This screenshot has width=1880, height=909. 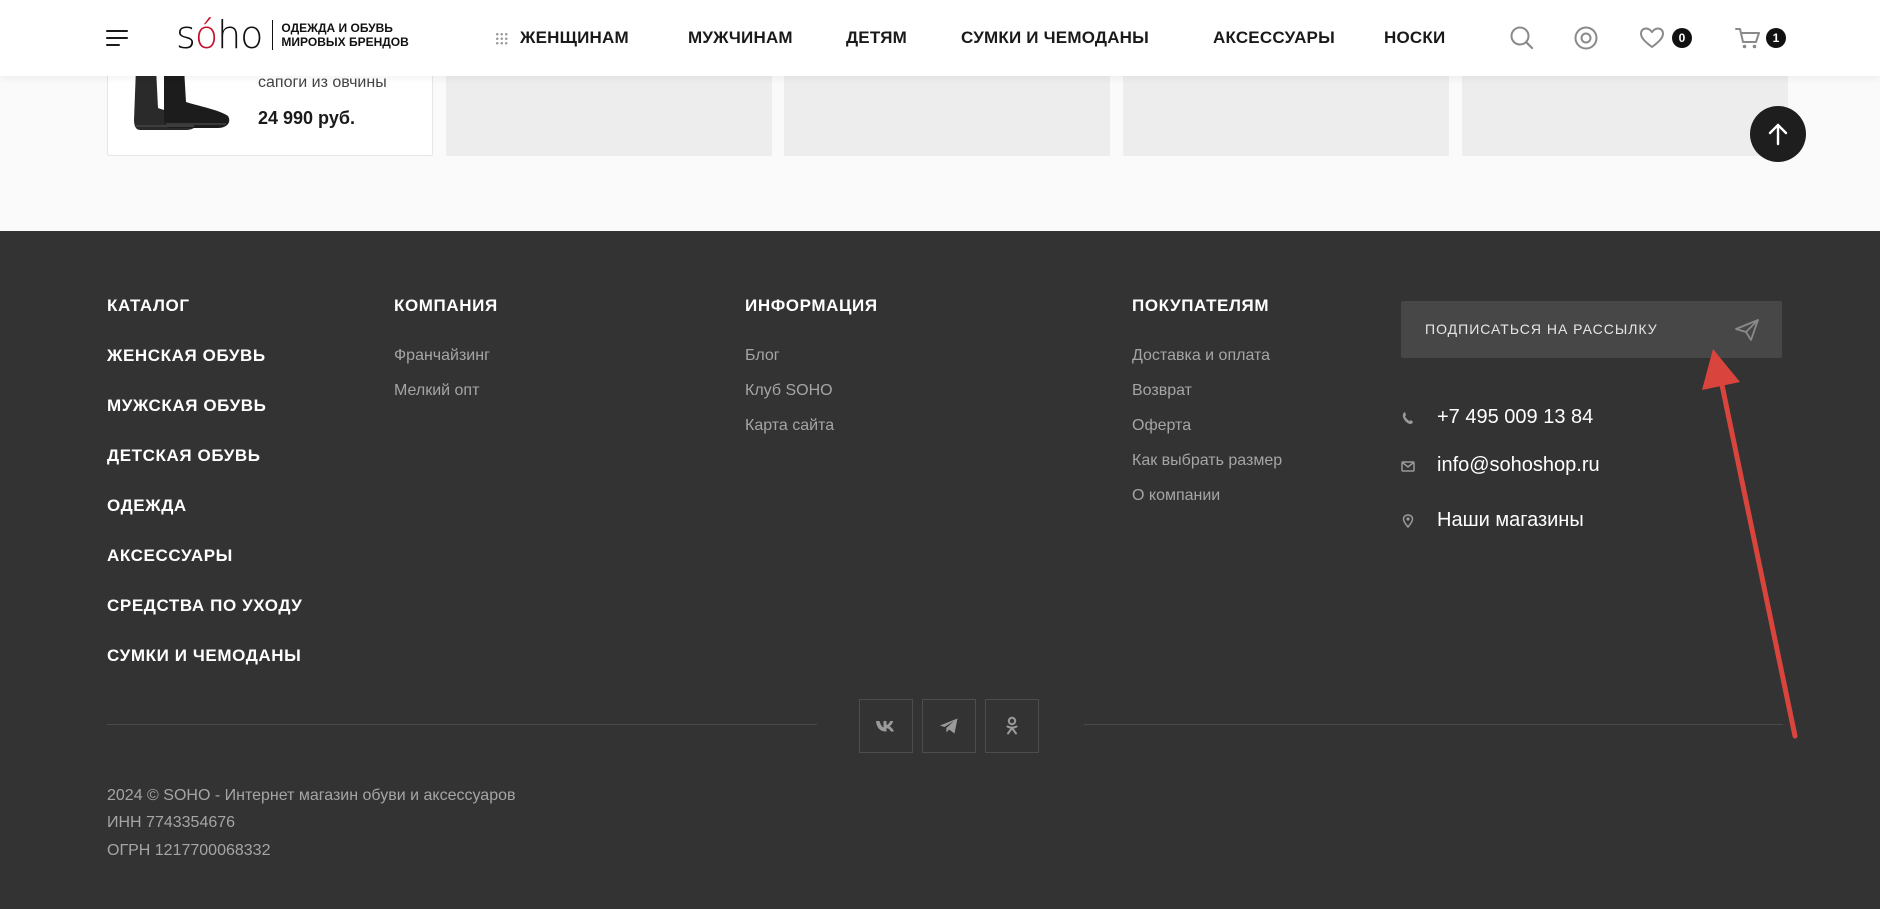 I want to click on subscribe-label: ПОДПИСАТЬСЯ НА РАССЫЛКУ, so click(x=1541, y=329).